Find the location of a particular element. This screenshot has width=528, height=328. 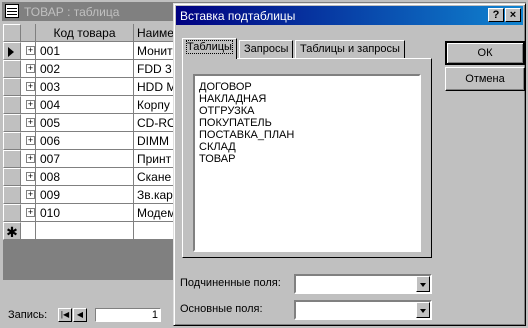

table-row: +007 Принт is located at coordinates (89, 159).